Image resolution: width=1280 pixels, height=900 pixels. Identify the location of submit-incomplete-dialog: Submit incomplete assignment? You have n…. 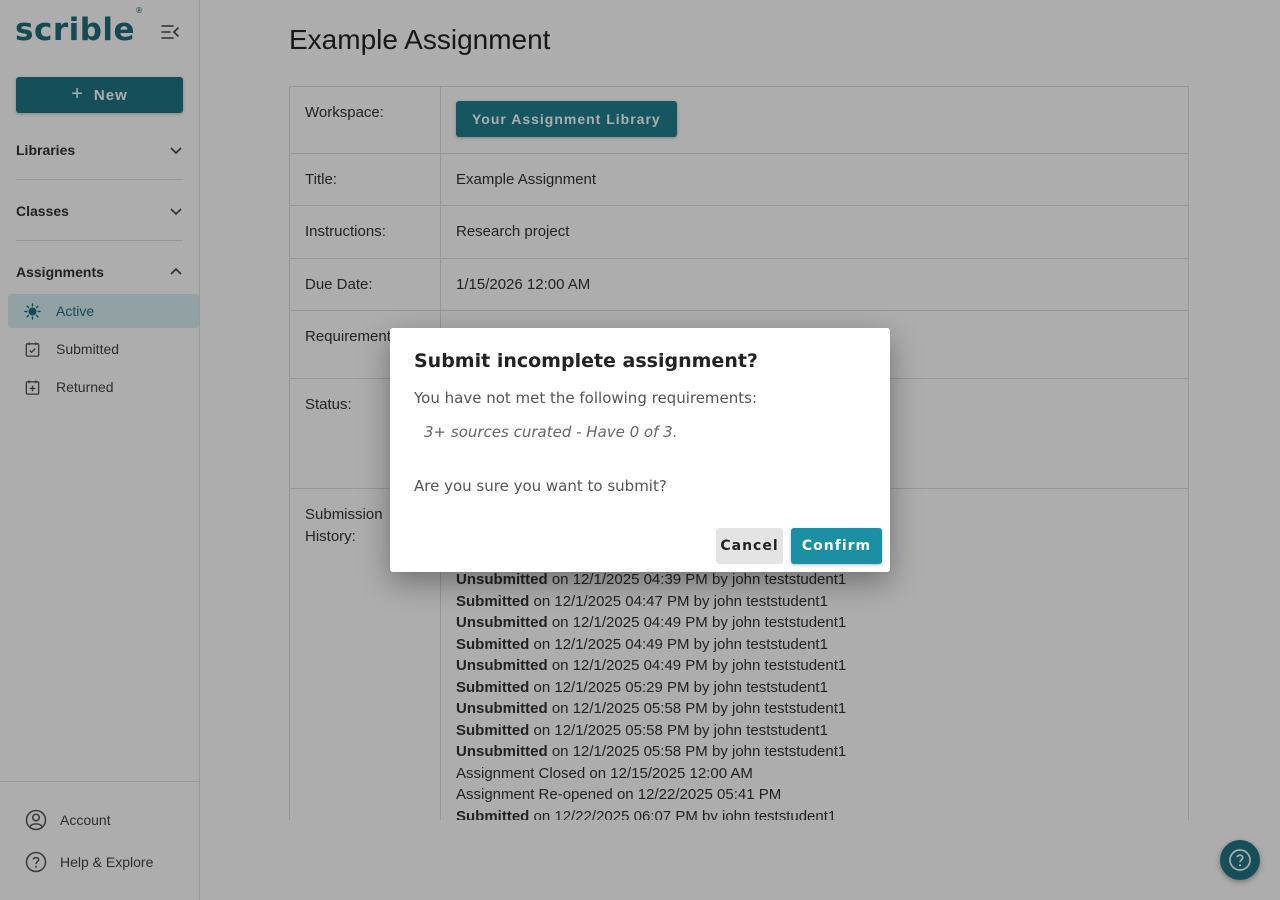
(640, 450).